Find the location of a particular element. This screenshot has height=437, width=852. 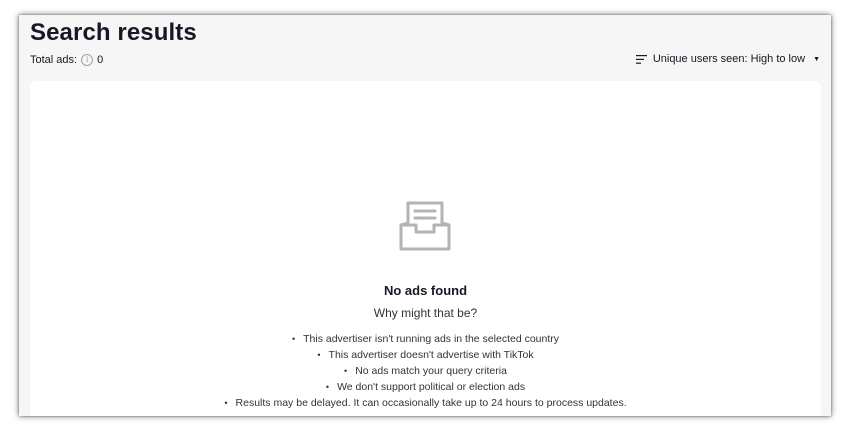

sort-label: Unique users seen: High to low is located at coordinates (729, 59).